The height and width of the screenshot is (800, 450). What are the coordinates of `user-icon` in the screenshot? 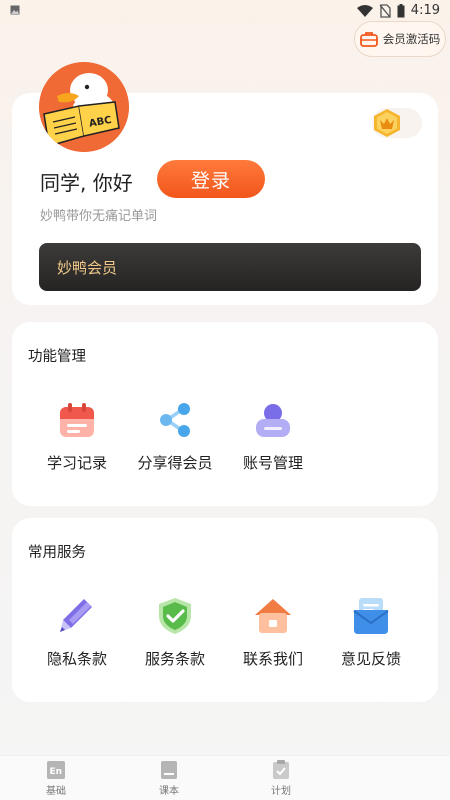 It's located at (273, 420).